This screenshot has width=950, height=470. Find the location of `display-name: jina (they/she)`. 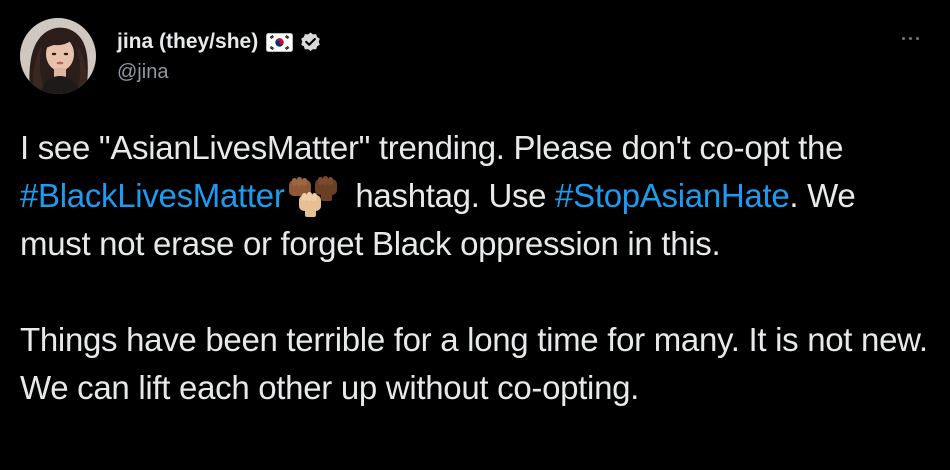

display-name: jina (they/she) is located at coordinates (187, 42).